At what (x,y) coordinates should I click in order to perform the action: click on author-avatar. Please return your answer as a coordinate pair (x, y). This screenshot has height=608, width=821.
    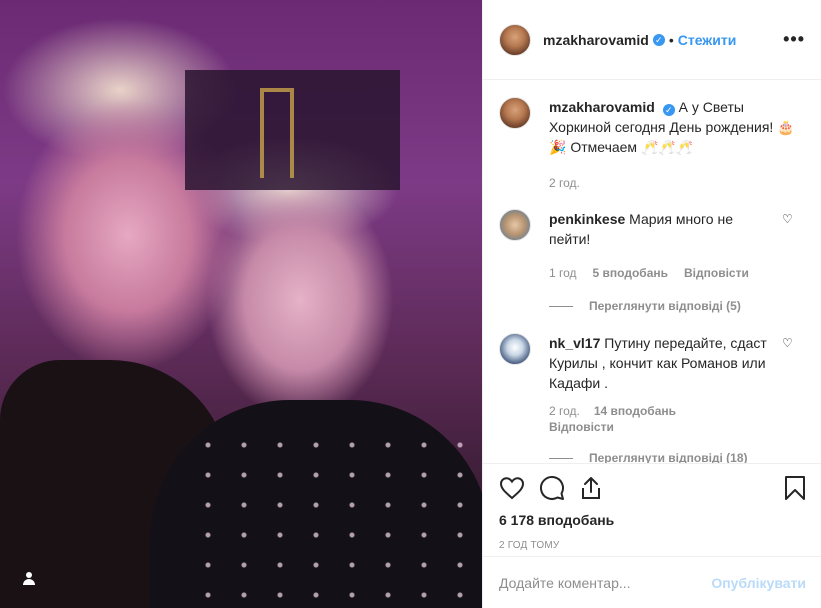
    Looking at the image, I should click on (515, 39).